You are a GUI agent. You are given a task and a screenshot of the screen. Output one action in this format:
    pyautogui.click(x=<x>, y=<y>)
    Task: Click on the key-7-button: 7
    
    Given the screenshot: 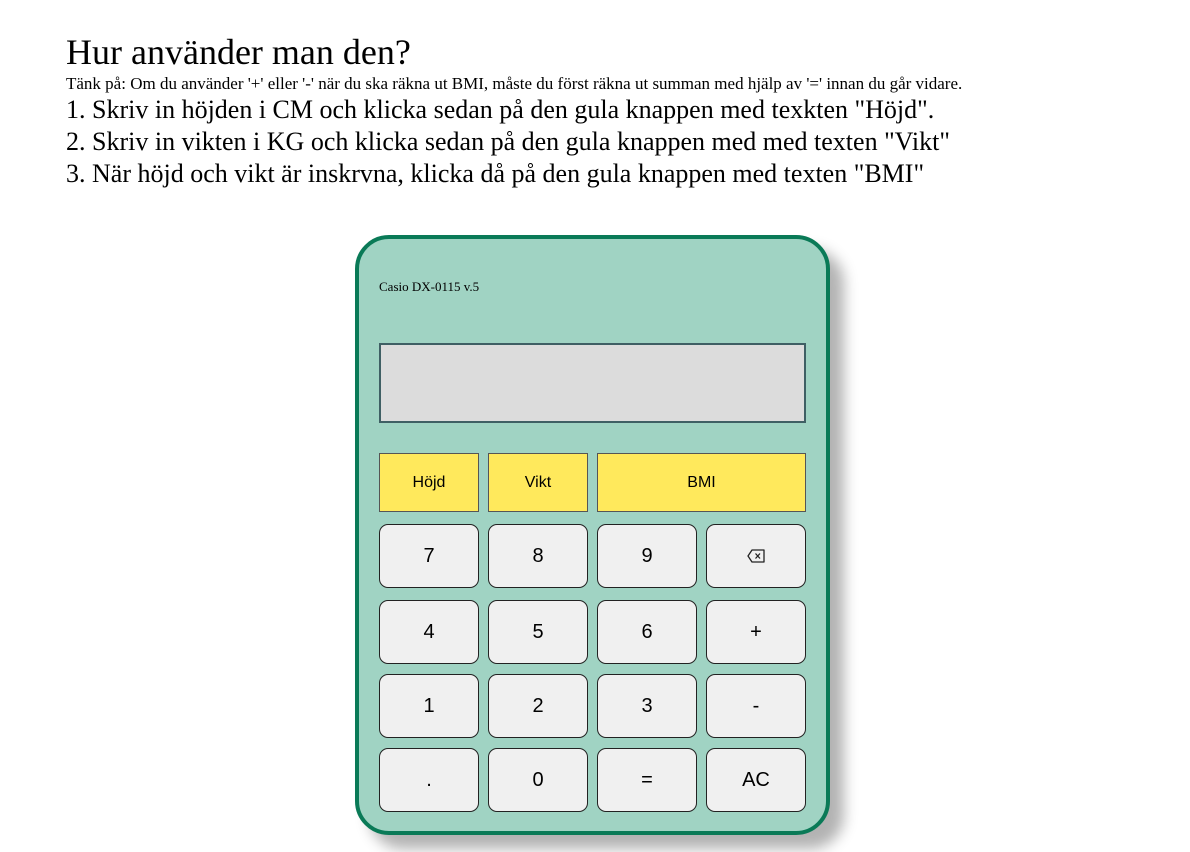 What is the action you would take?
    pyautogui.click(x=429, y=556)
    